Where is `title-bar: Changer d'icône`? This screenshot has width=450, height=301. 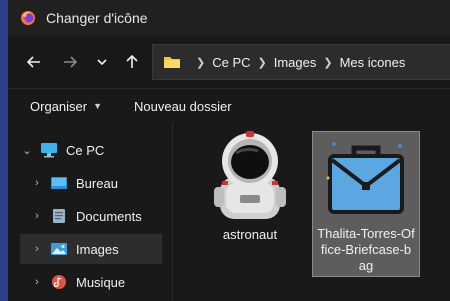 title-bar: Changer d'icône is located at coordinates (229, 18).